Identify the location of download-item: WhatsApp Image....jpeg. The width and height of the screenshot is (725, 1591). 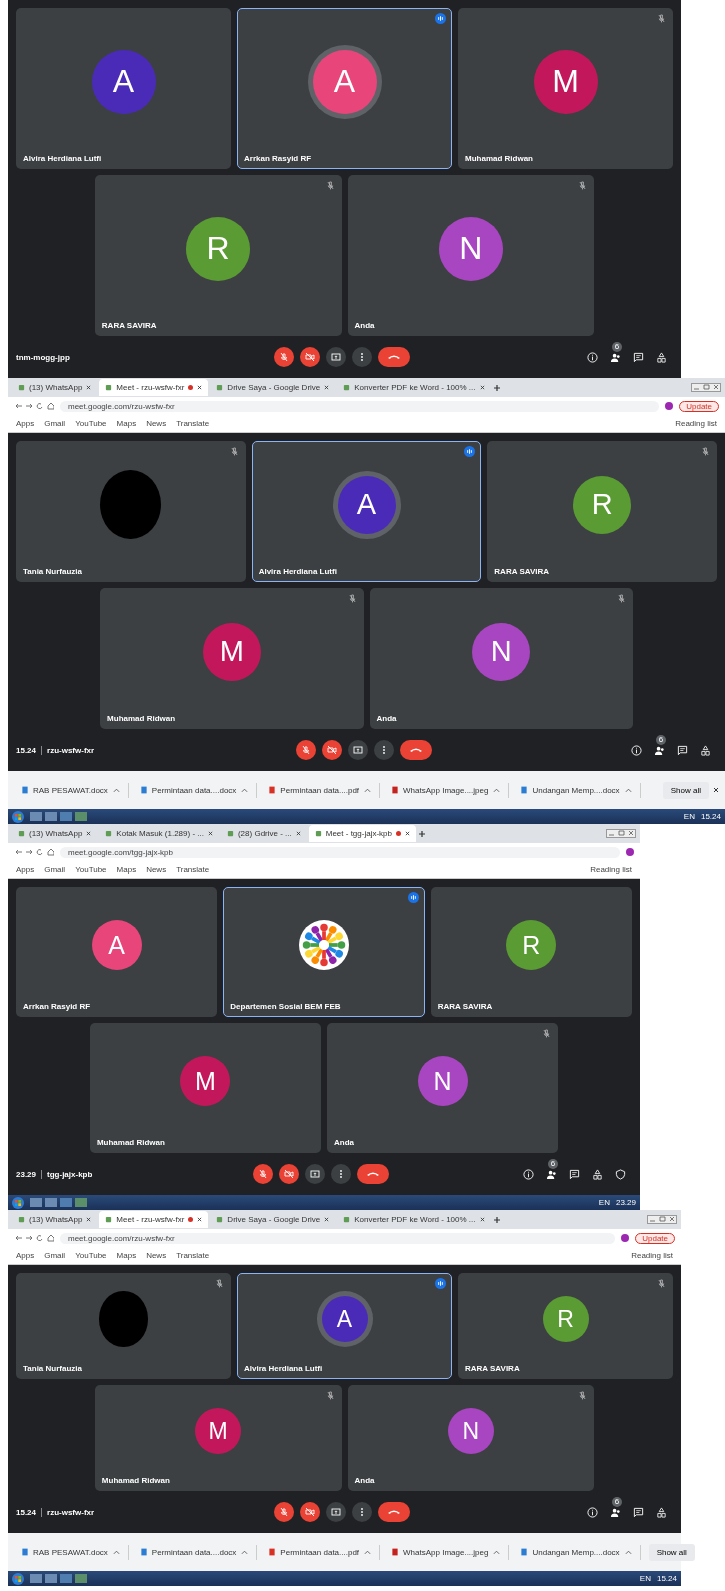
(447, 1552).